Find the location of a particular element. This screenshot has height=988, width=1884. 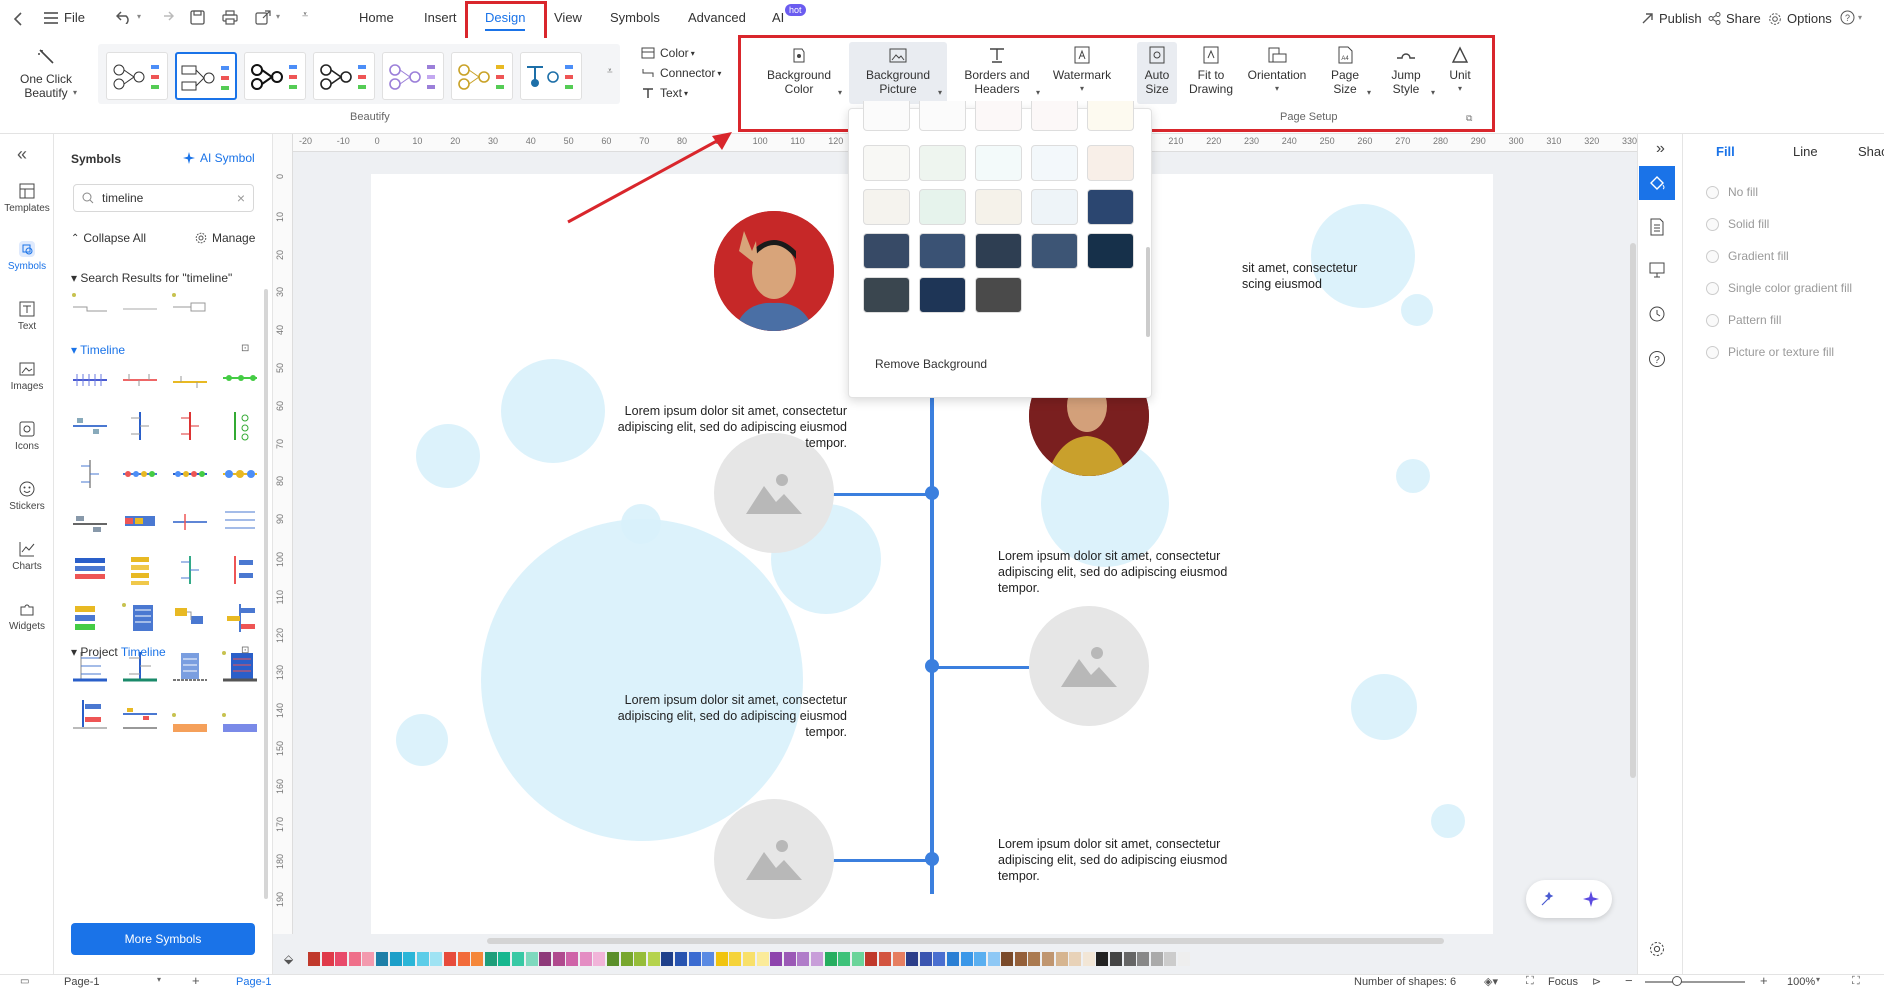

page-select: Page-1 is located at coordinates (81, 982).